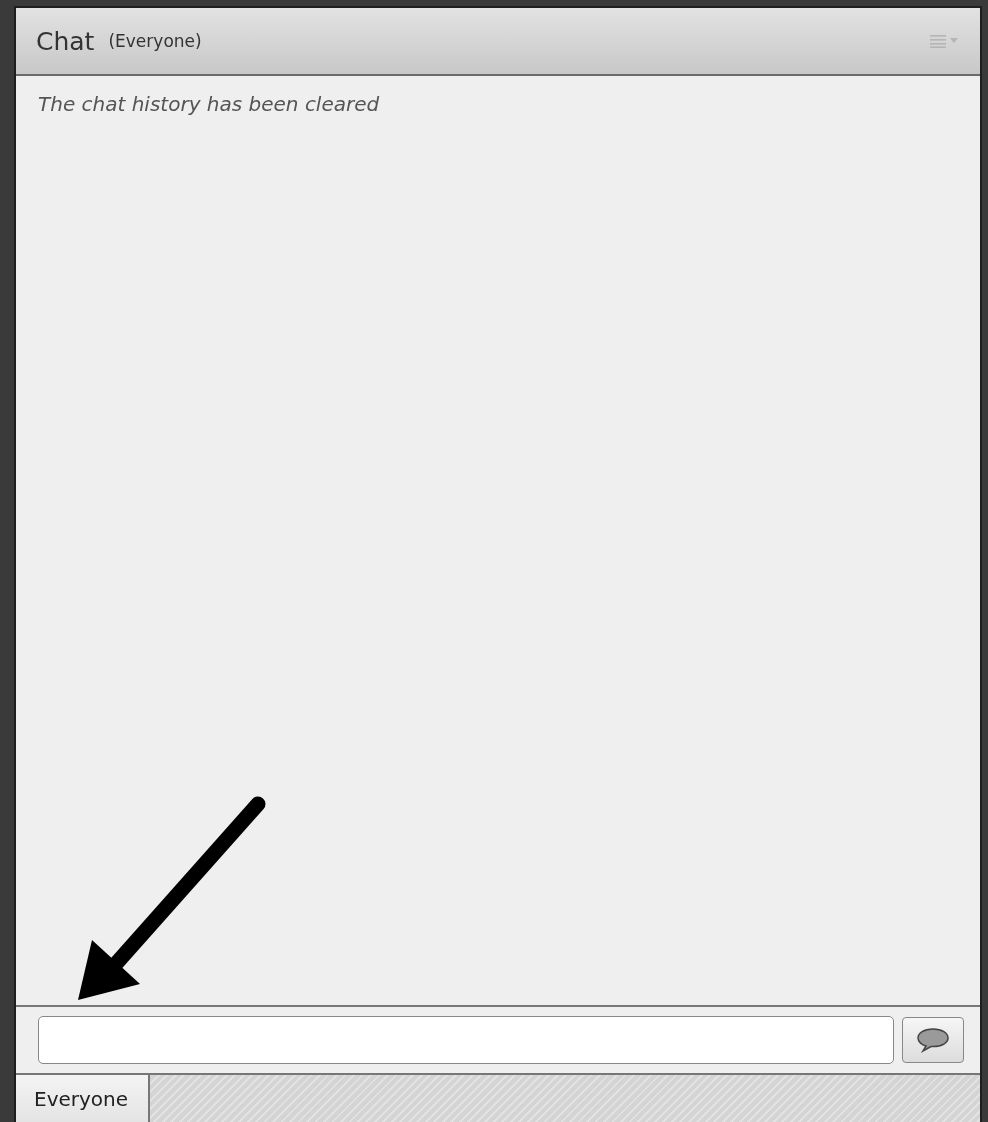 Image resolution: width=988 pixels, height=1122 pixels. I want to click on audience-label: (Everyone), so click(155, 41).